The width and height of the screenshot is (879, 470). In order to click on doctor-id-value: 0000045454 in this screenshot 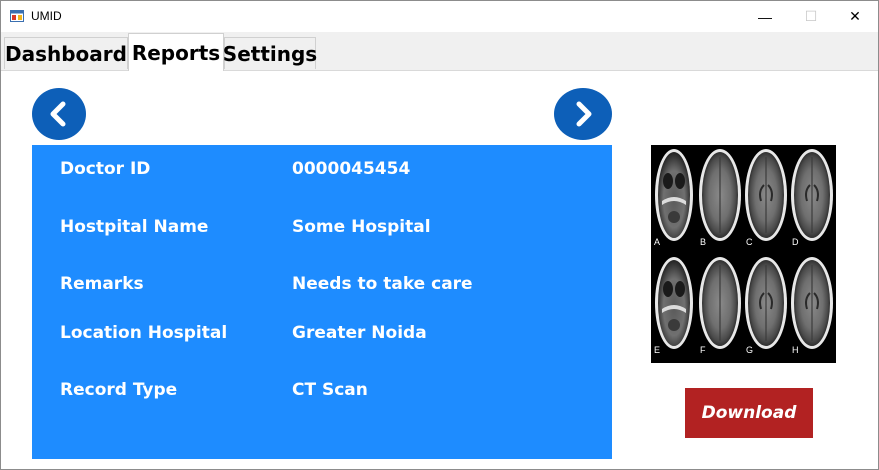, I will do `click(351, 169)`.